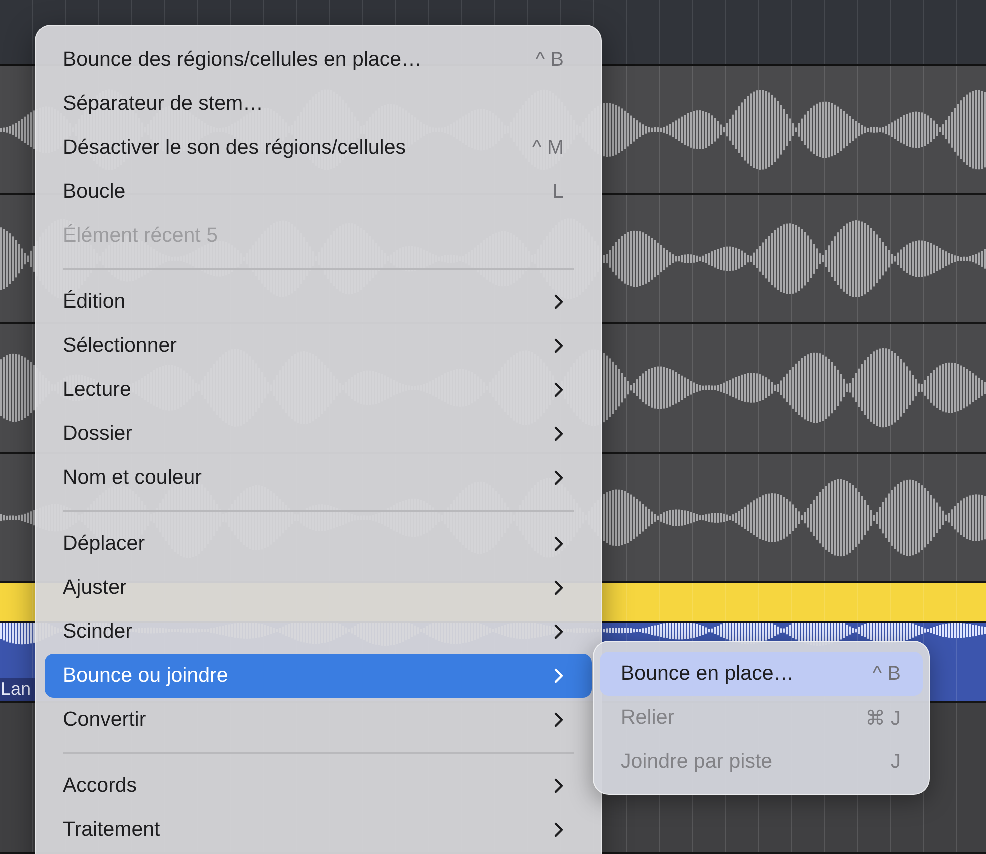  I want to click on menu-item: Désactiver le son des régions/cellules ^ M, so click(318, 148).